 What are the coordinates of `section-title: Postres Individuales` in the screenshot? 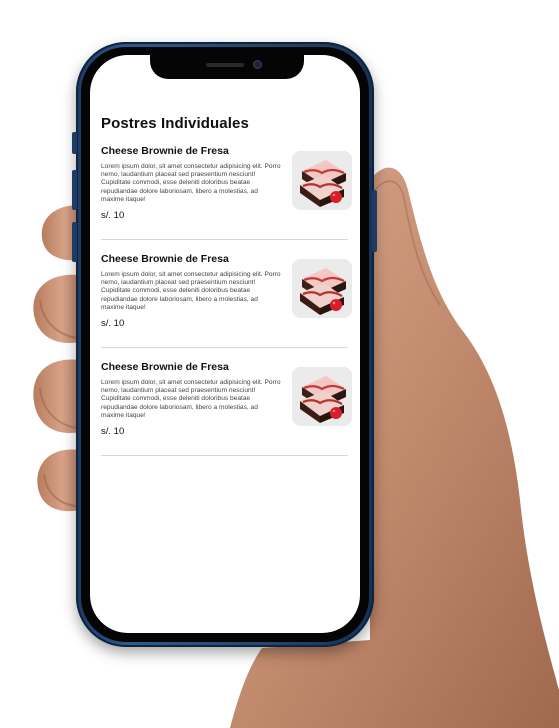 It's located at (175, 123).